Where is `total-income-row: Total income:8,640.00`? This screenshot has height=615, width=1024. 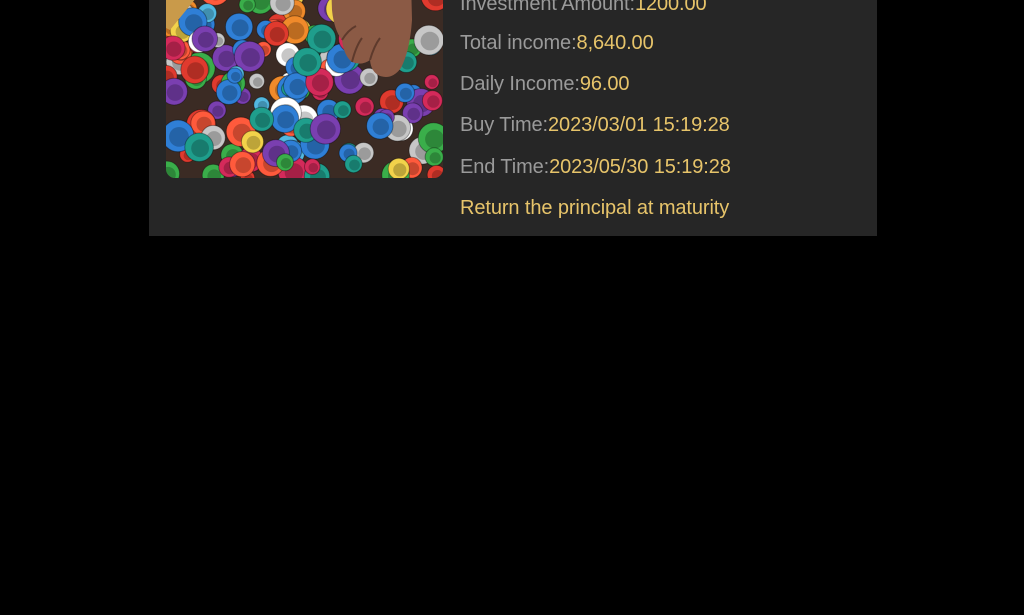 total-income-row: Total income:8,640.00 is located at coordinates (557, 43).